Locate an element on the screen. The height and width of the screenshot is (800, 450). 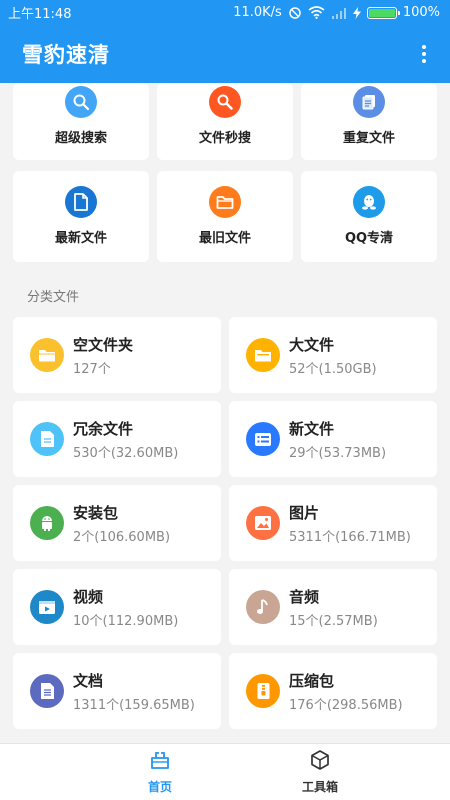
app-bar: 雪豹速清 is located at coordinates (225, 54).